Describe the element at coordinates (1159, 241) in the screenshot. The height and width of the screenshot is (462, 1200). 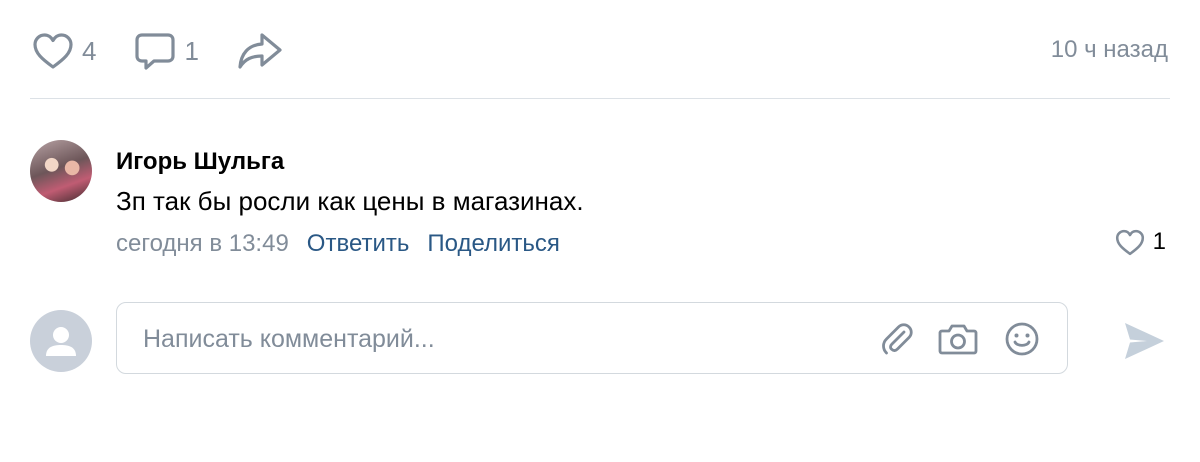
I see `comment-like-count: 1` at that location.